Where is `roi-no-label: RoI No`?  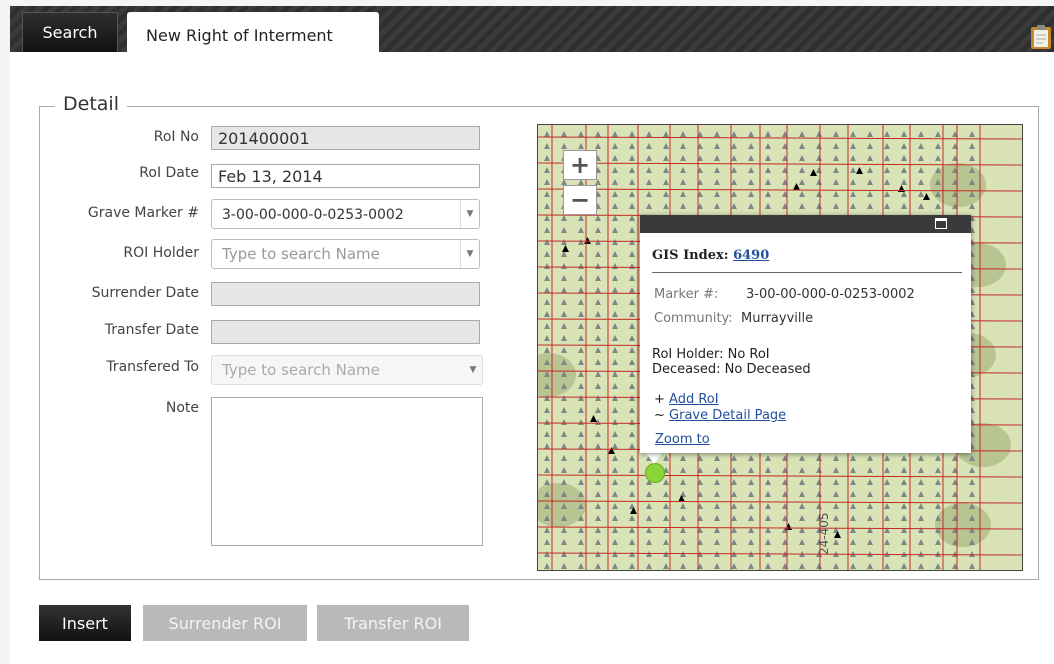
roi-no-label: RoI No is located at coordinates (176, 137).